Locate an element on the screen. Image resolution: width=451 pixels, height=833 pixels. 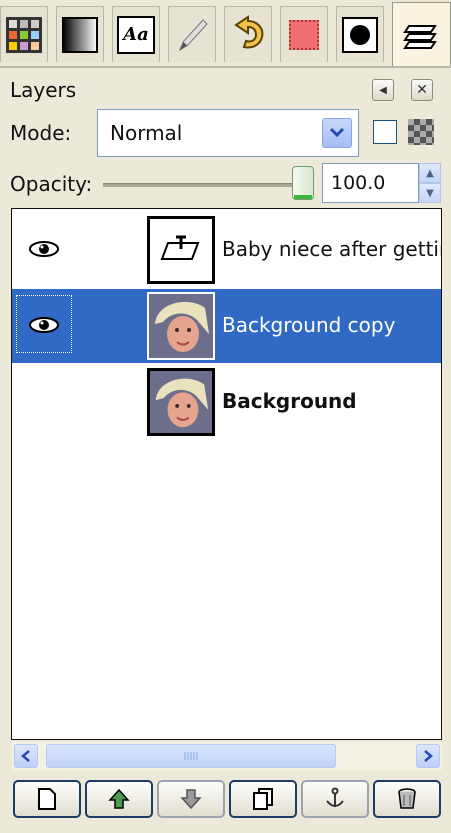
raise-layer-button is located at coordinates (119, 799).